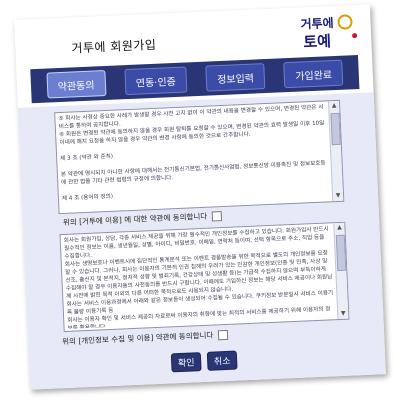 The image size is (400, 400). Describe the element at coordinates (76, 84) in the screenshot. I see `tab-terms-agreement: 약관동의` at that location.